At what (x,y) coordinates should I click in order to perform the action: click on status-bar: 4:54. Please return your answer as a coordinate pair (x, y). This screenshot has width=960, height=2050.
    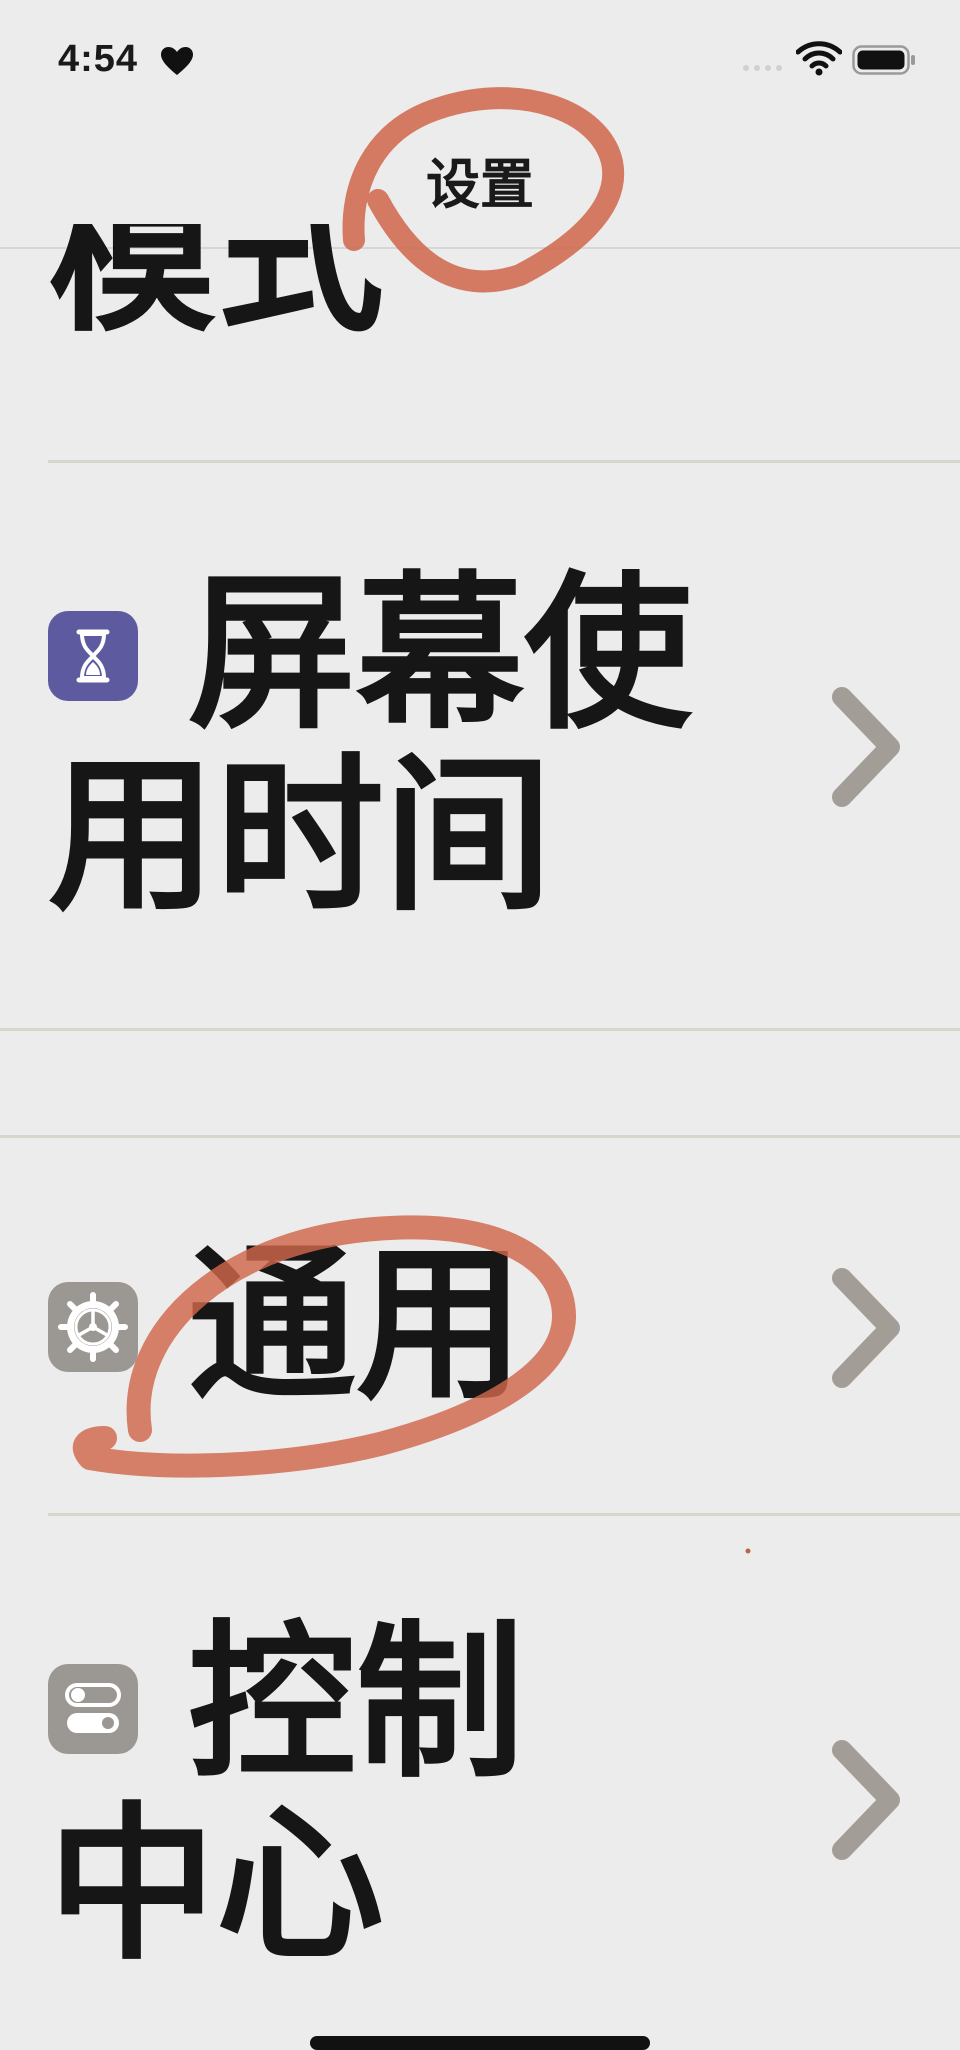
    Looking at the image, I should click on (480, 60).